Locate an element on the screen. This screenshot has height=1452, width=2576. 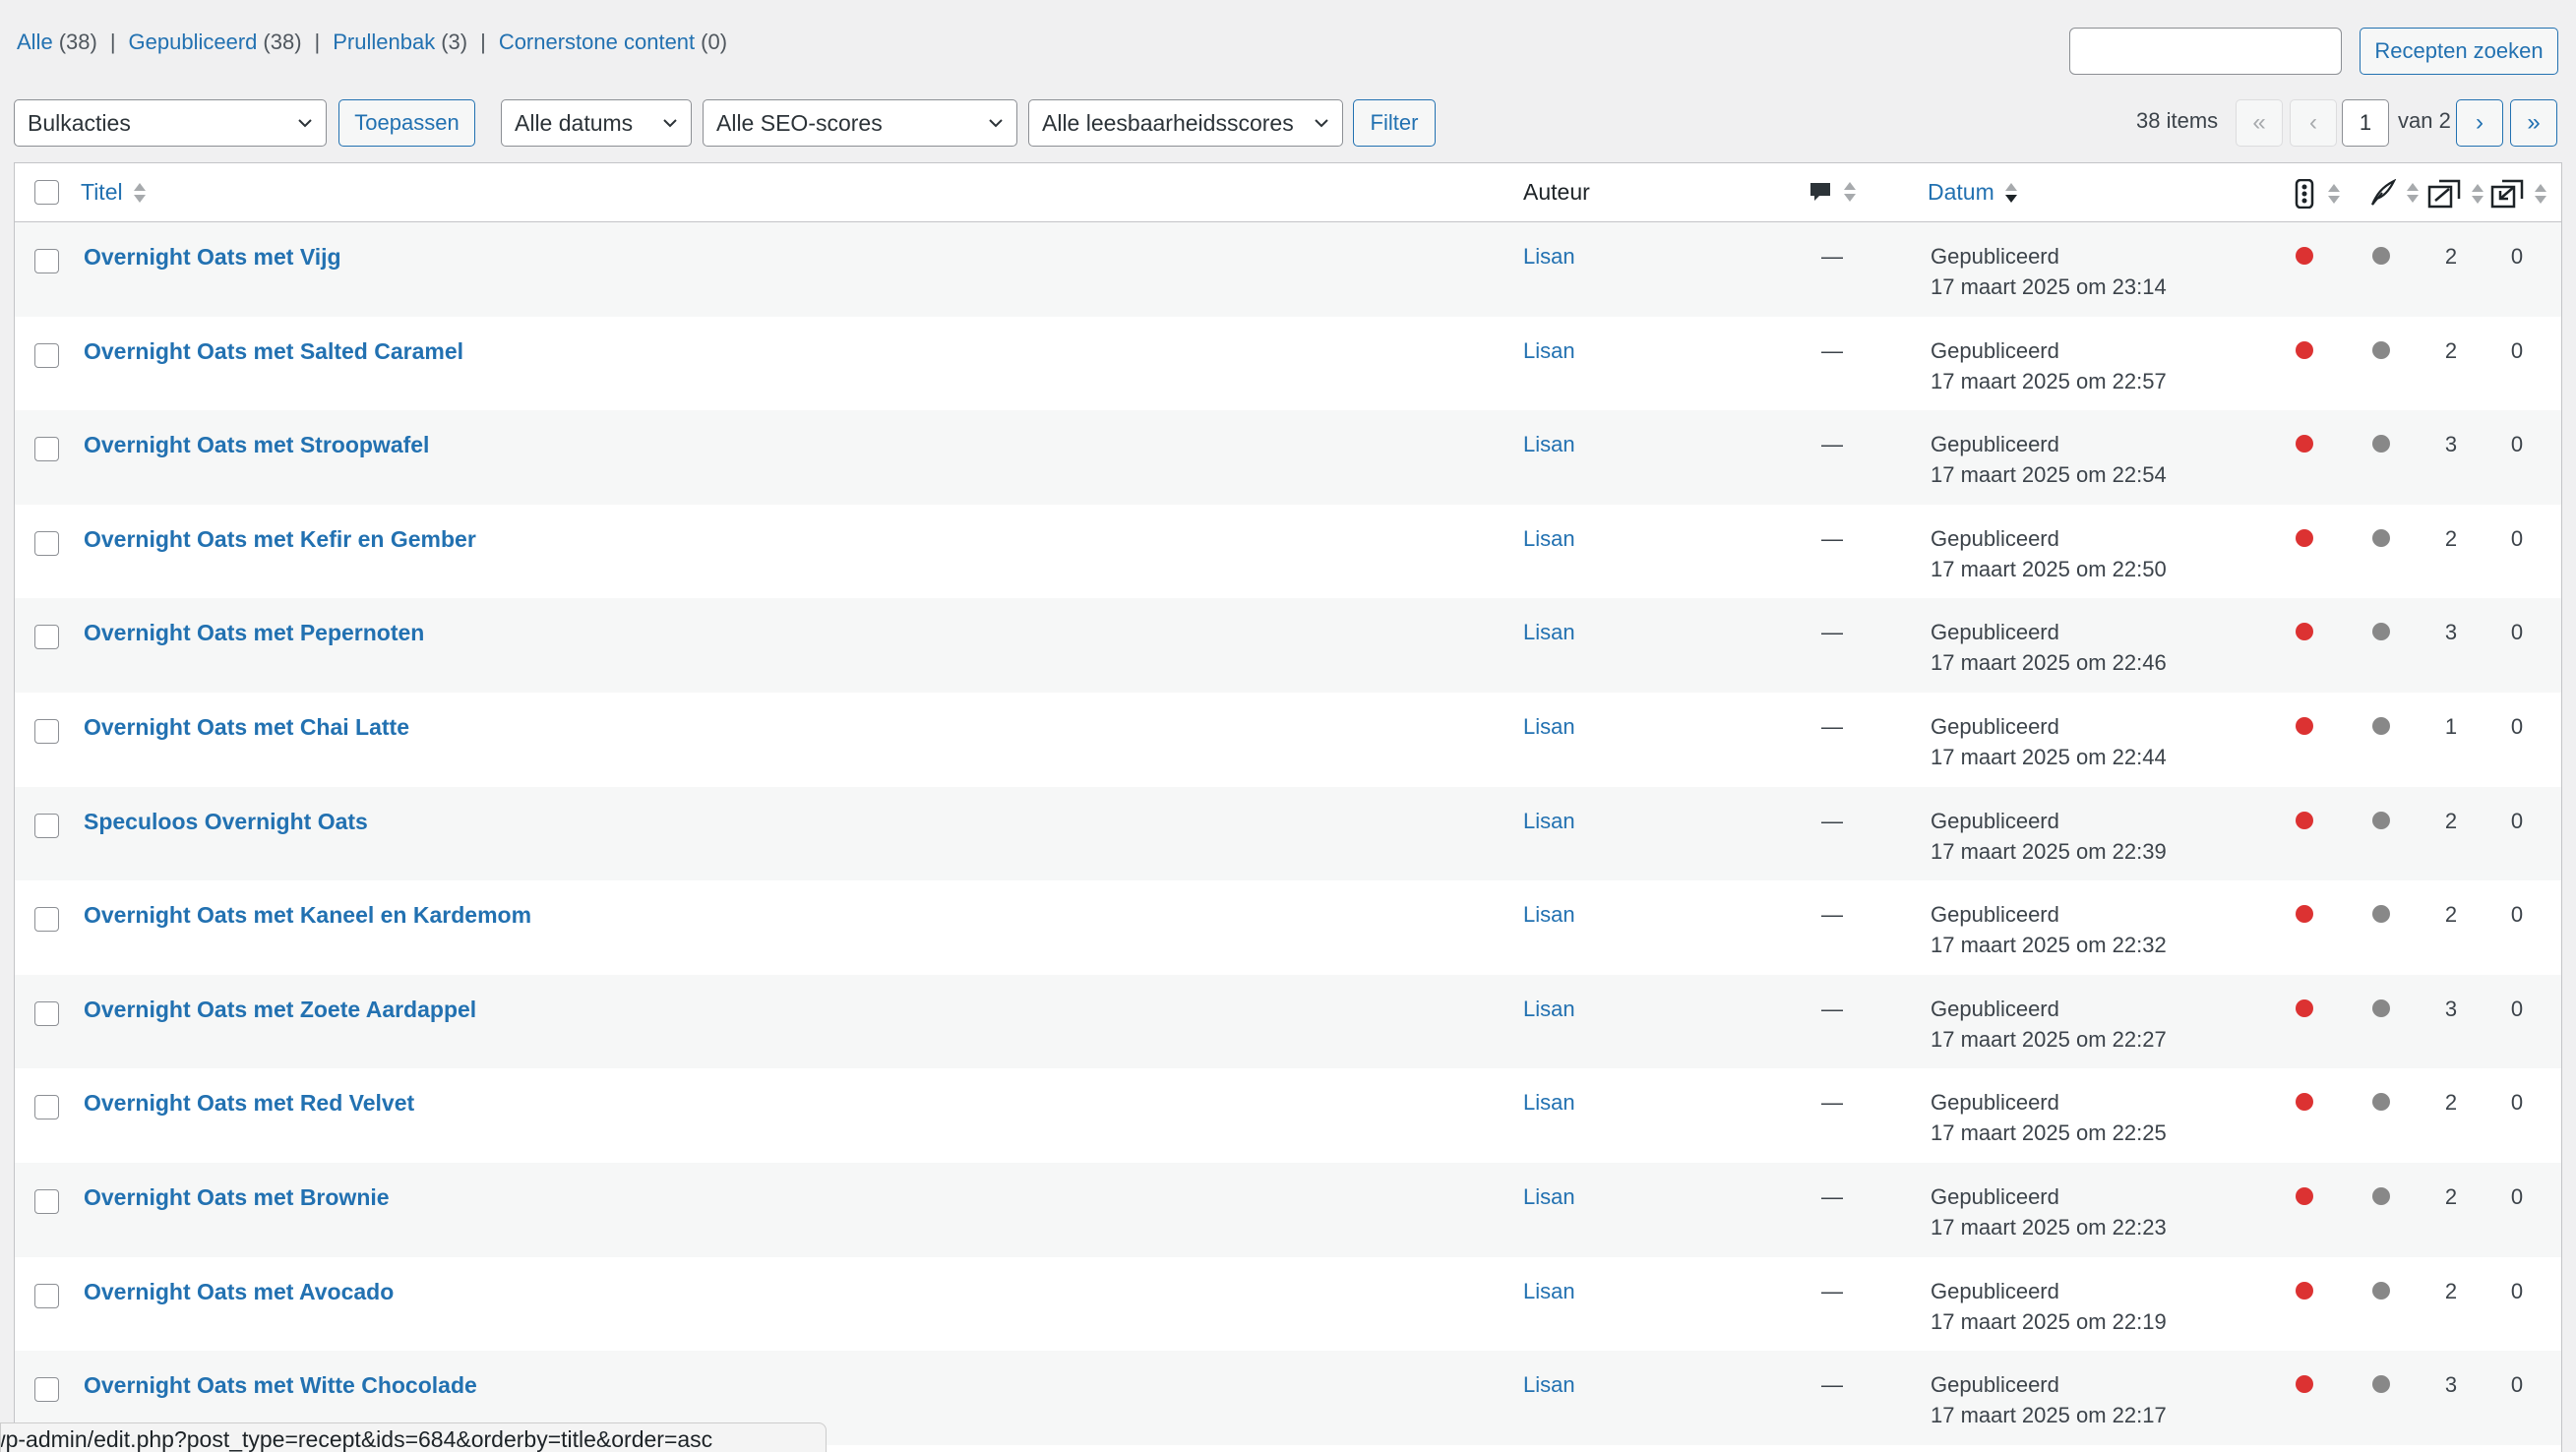
view-trash: Prullenbak (3) is located at coordinates (400, 42).